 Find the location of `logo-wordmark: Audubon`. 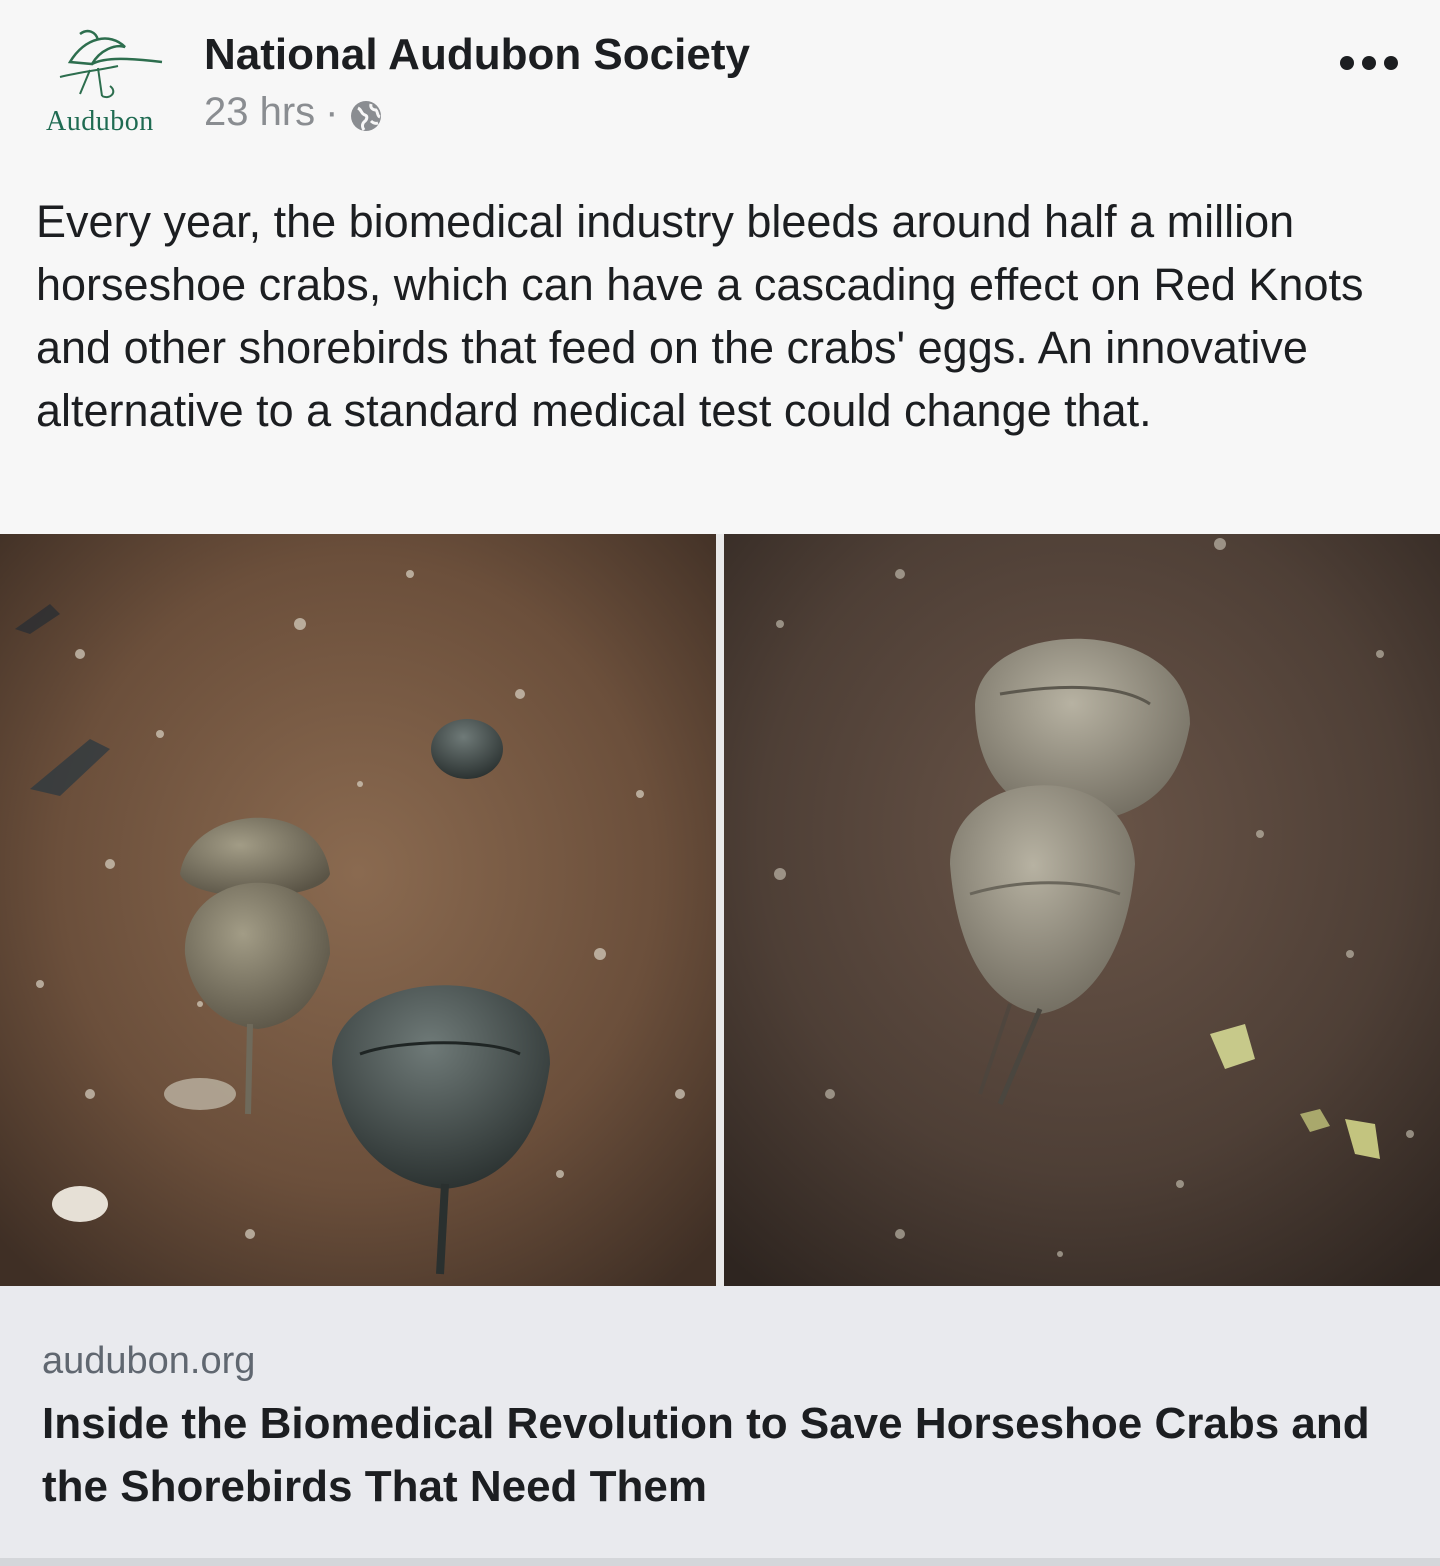

logo-wordmark: Audubon is located at coordinates (100, 121).